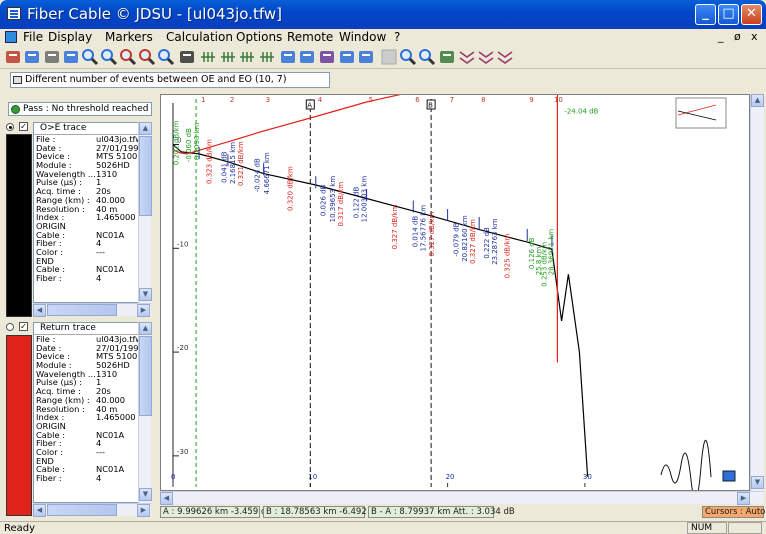 The image size is (766, 534). What do you see at coordinates (705, 14) in the screenshot?
I see `minimize-button: _` at bounding box center [705, 14].